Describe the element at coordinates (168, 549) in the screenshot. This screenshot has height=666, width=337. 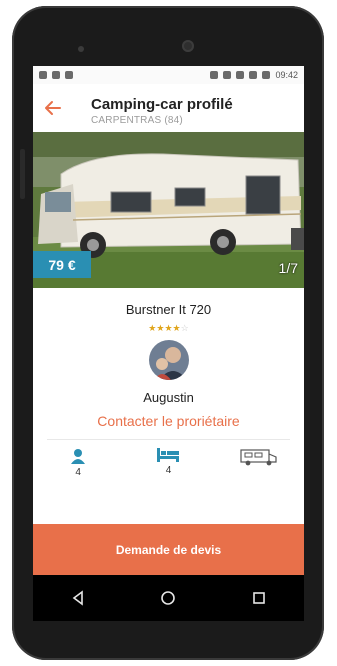
I see `quote-request-button: Demande de devis` at that location.